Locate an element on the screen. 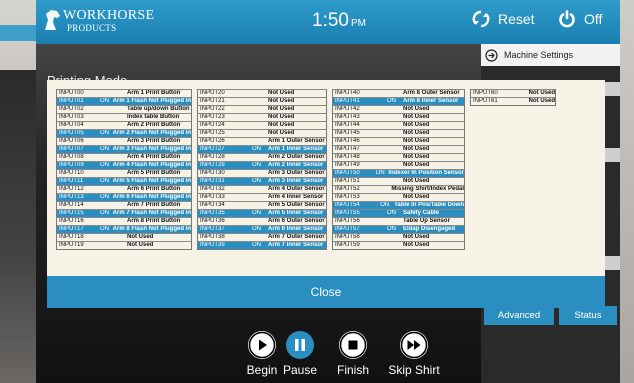 This screenshot has height=383, width=634. input-row: INPUT11 ON Arm 5 Flash Not Plugged In is located at coordinates (124, 181).